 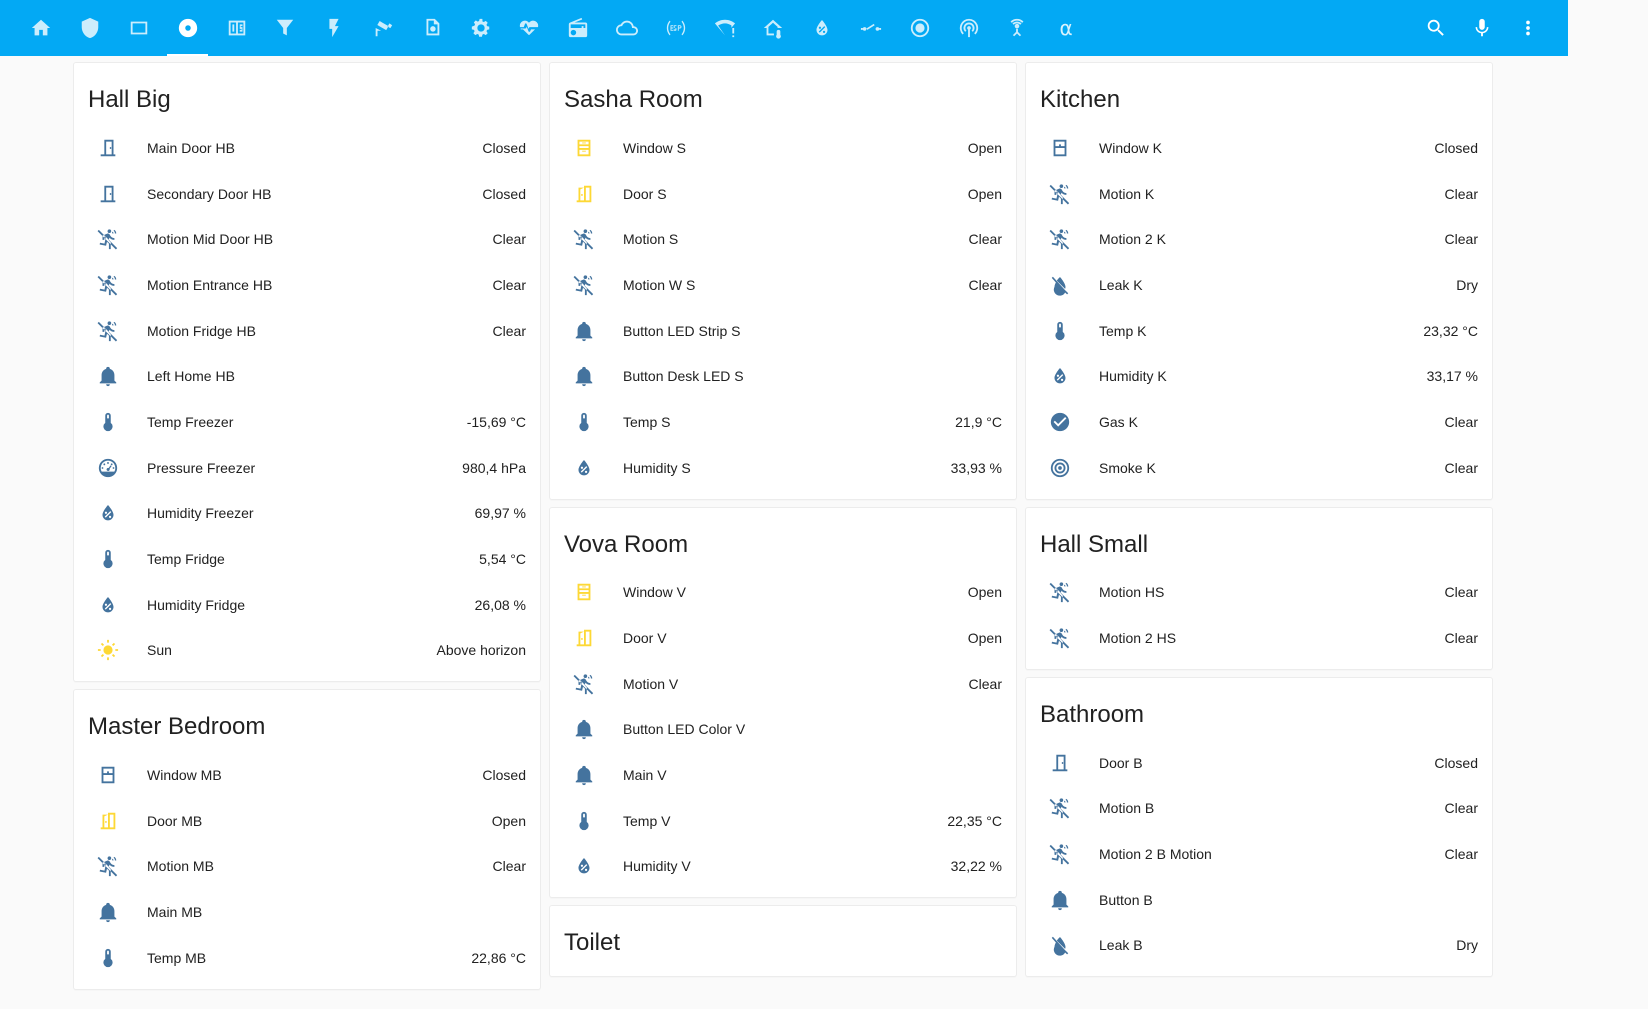 I want to click on entity-name: Temp MB, so click(x=309, y=958).